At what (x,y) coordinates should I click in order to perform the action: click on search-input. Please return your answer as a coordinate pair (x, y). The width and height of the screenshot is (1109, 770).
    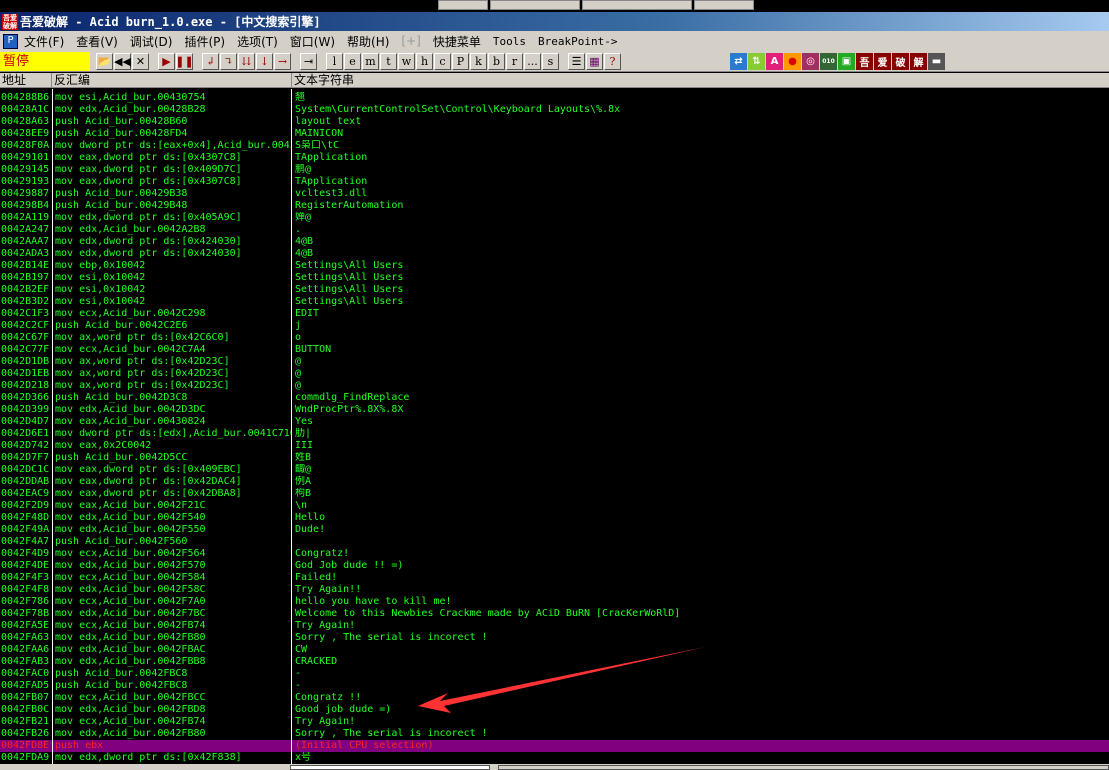
    Looking at the image, I should click on (390, 767).